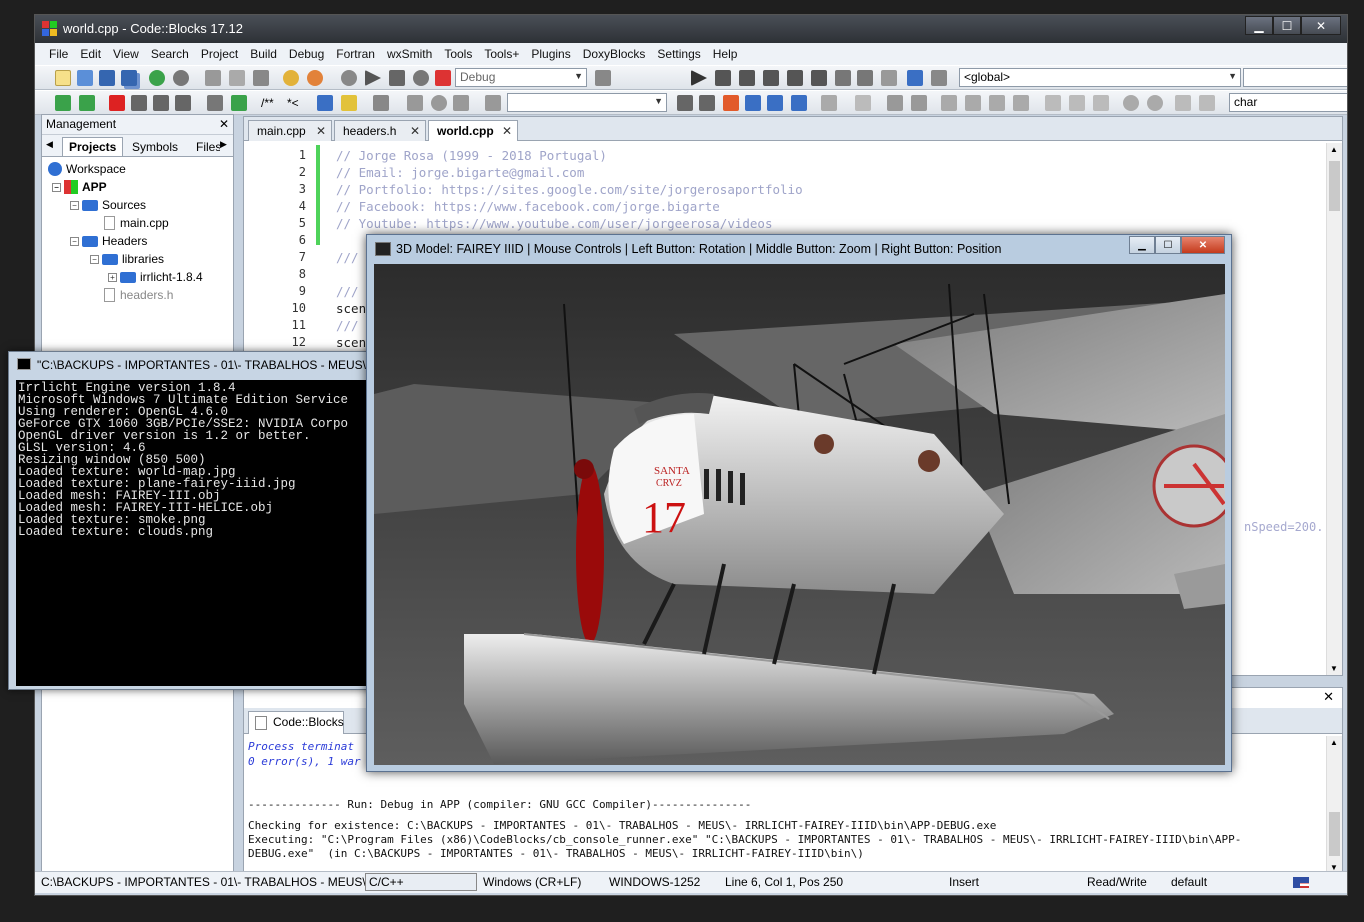 The height and width of the screenshot is (922, 1364). Describe the element at coordinates (381, 103) in the screenshot. I see `doxy-config-icon` at that location.